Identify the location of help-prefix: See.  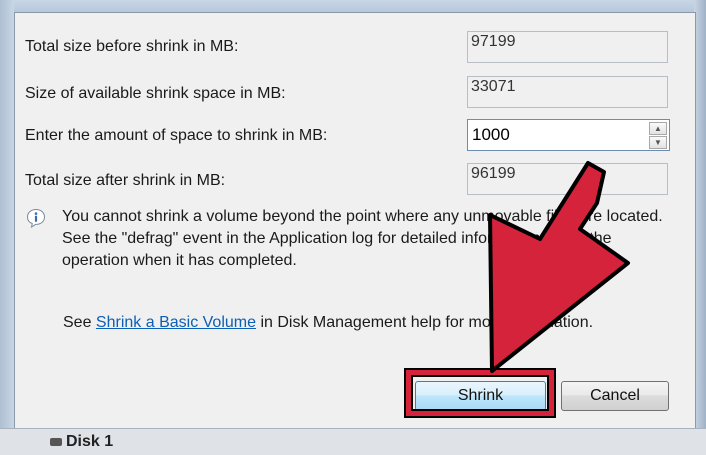
(79, 322).